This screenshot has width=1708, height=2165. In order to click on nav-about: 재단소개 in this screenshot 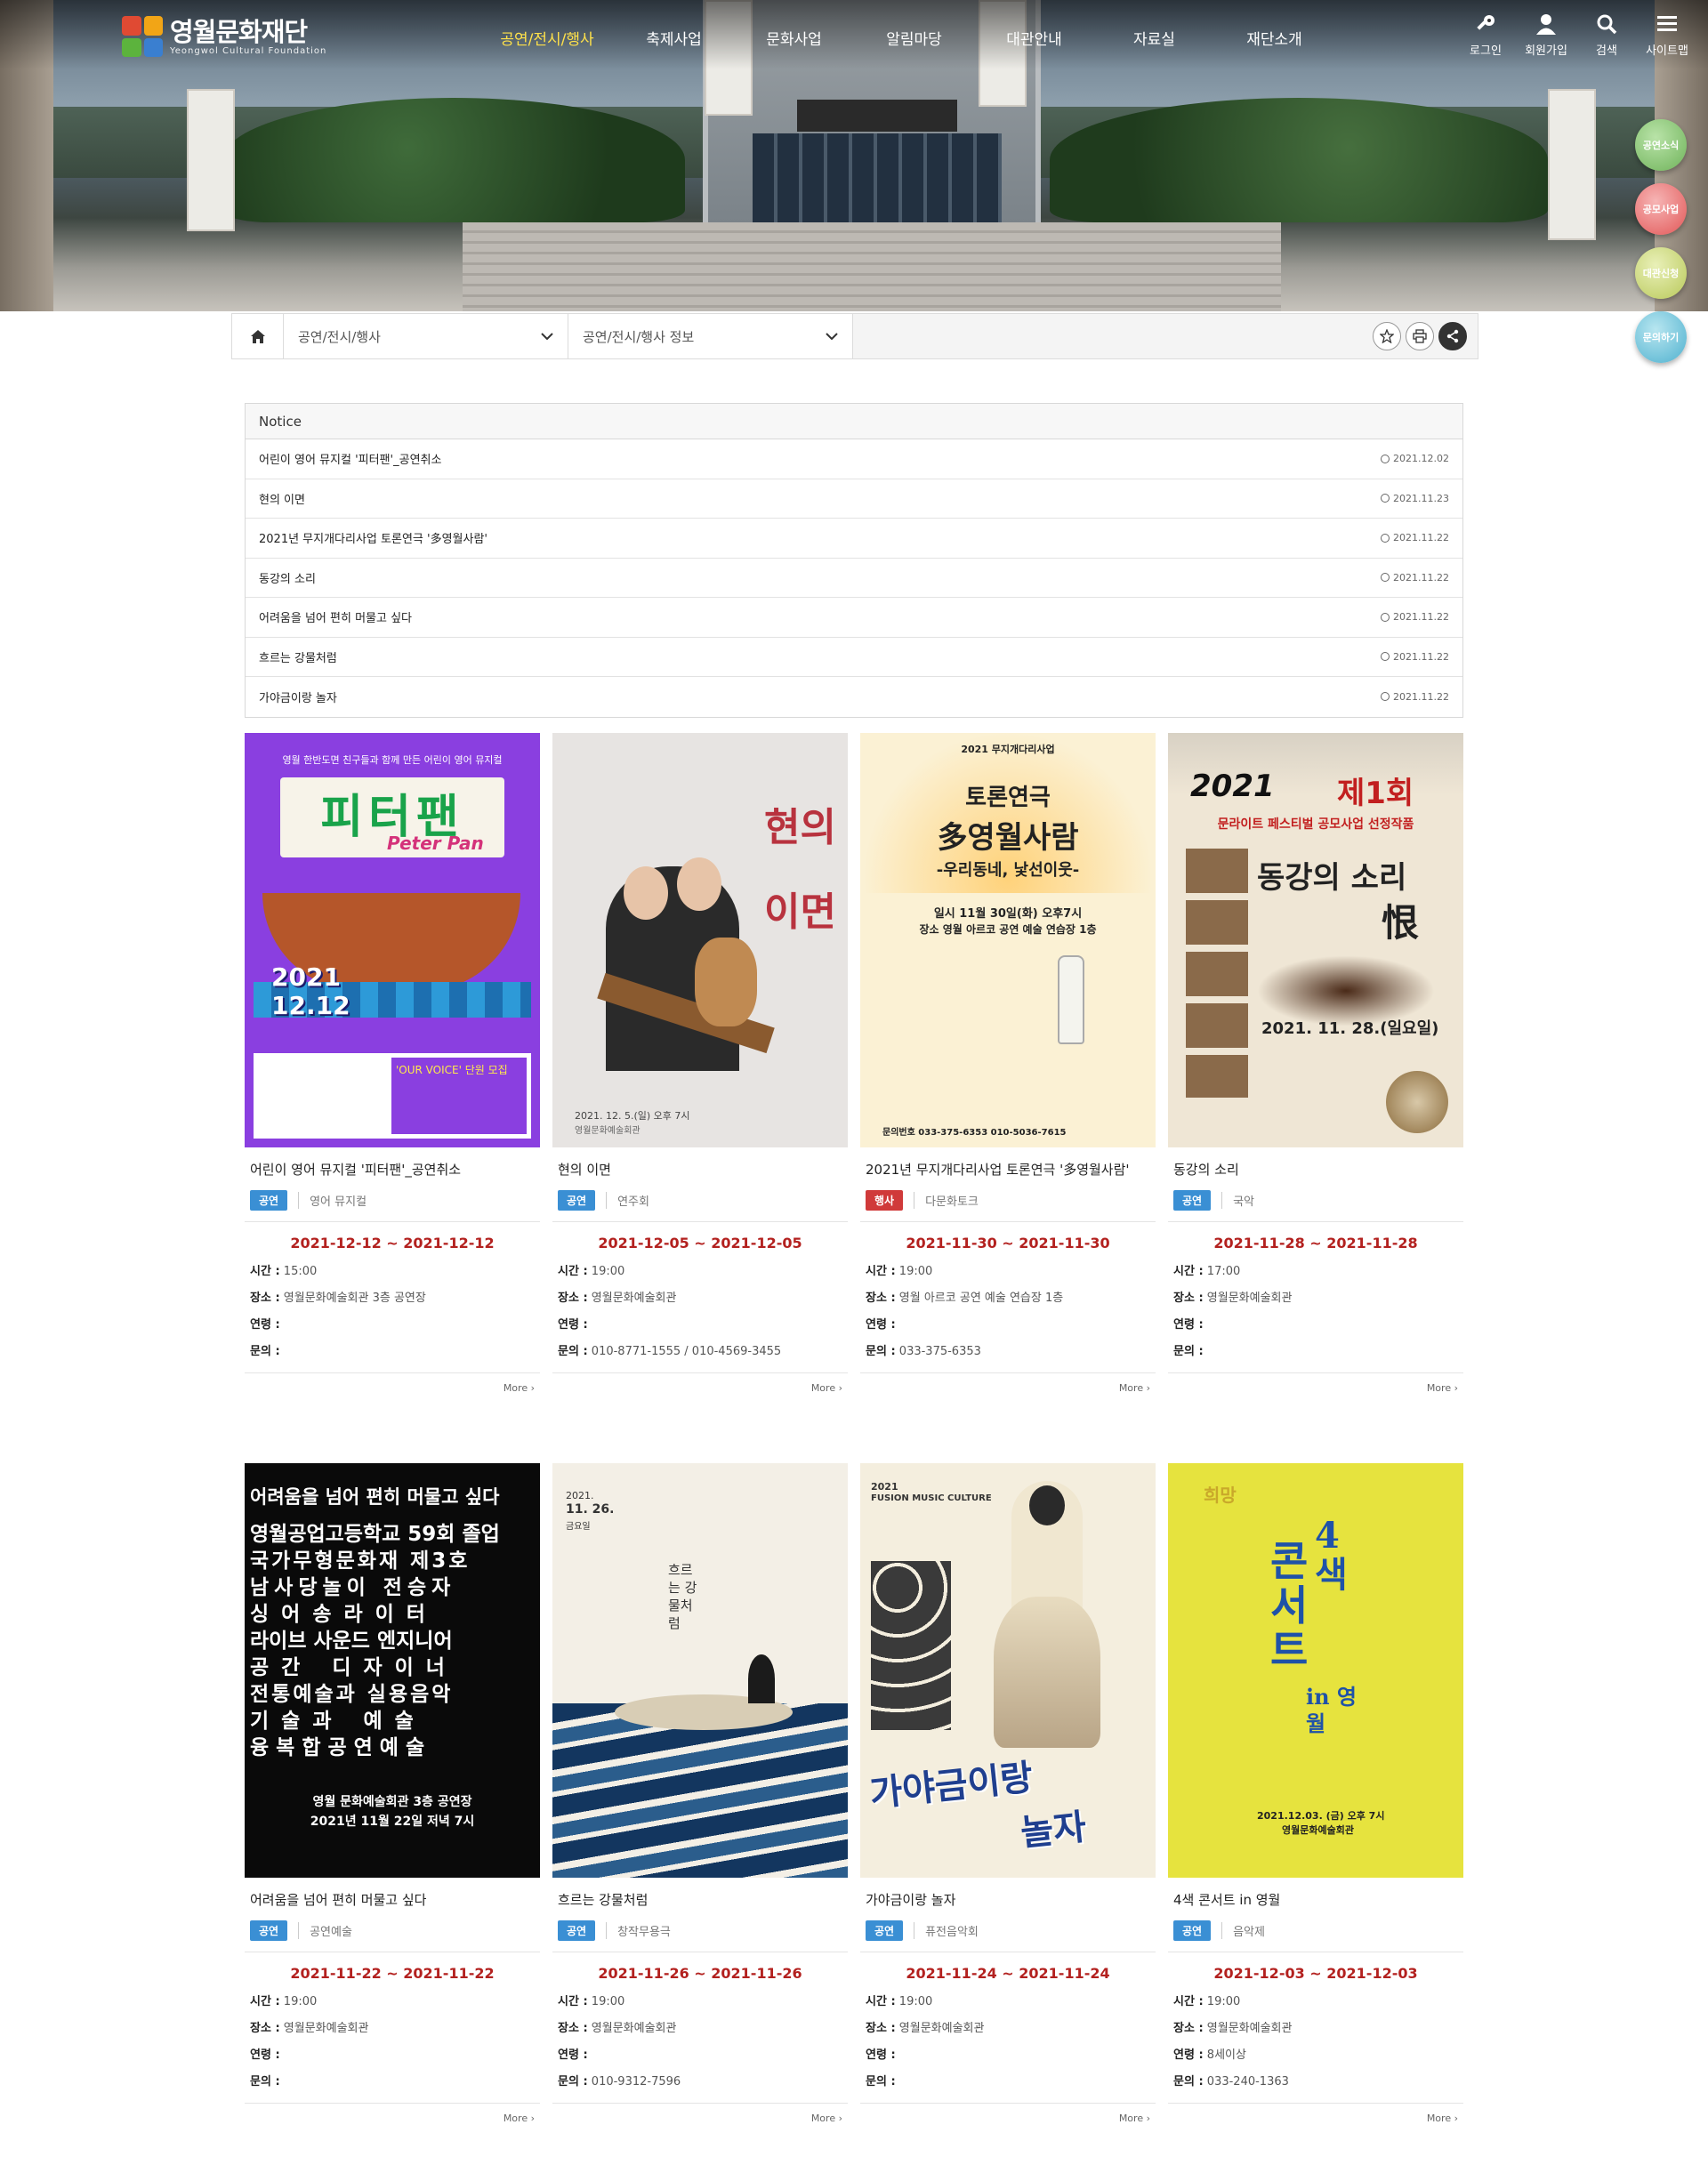, I will do `click(1274, 38)`.